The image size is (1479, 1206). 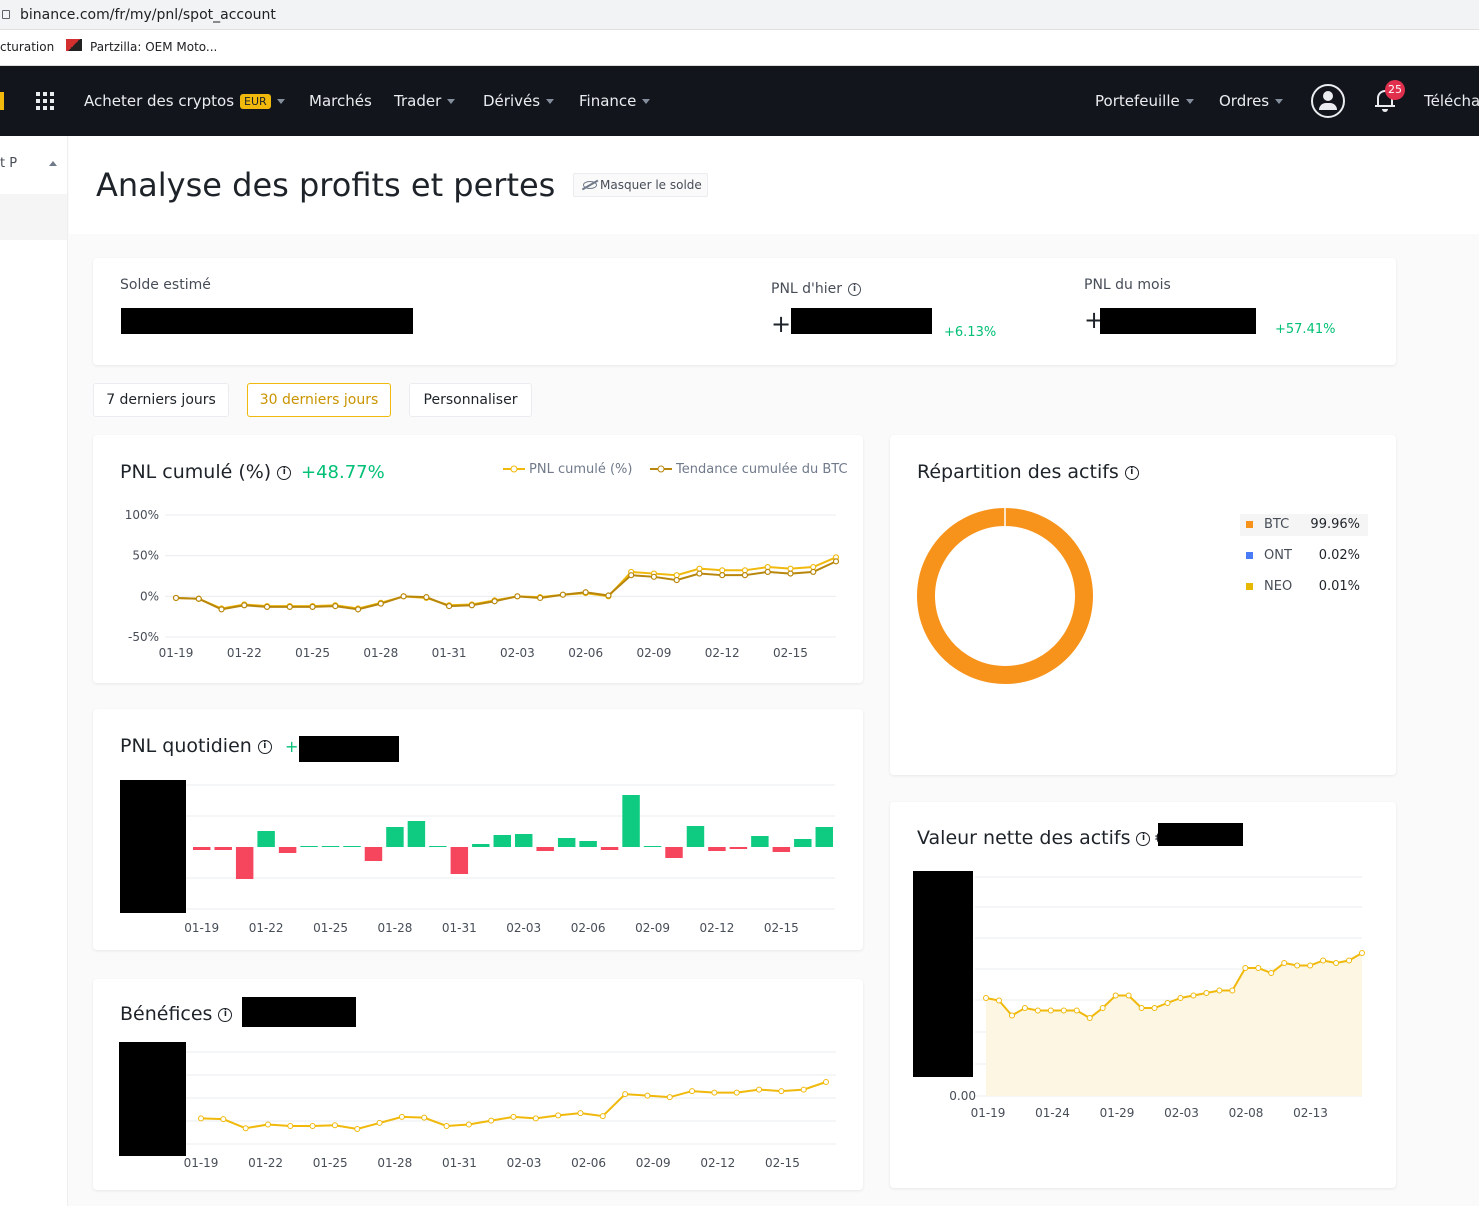 I want to click on tab-custom: Personnaliser, so click(x=470, y=400).